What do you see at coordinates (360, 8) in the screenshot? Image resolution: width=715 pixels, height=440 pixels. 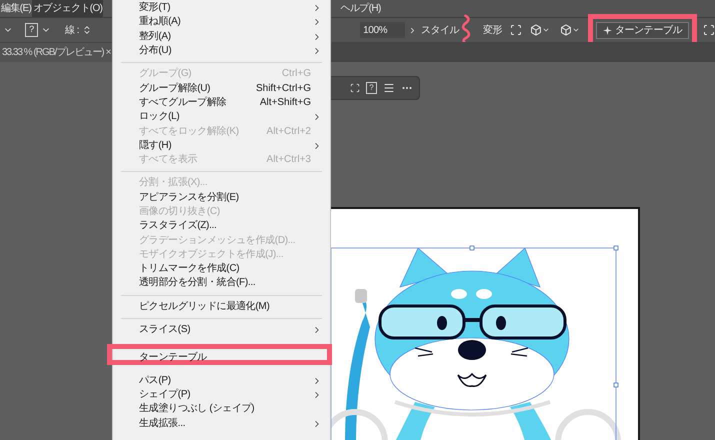 I see `menu-bar-item: ヘルプ(H)` at bounding box center [360, 8].